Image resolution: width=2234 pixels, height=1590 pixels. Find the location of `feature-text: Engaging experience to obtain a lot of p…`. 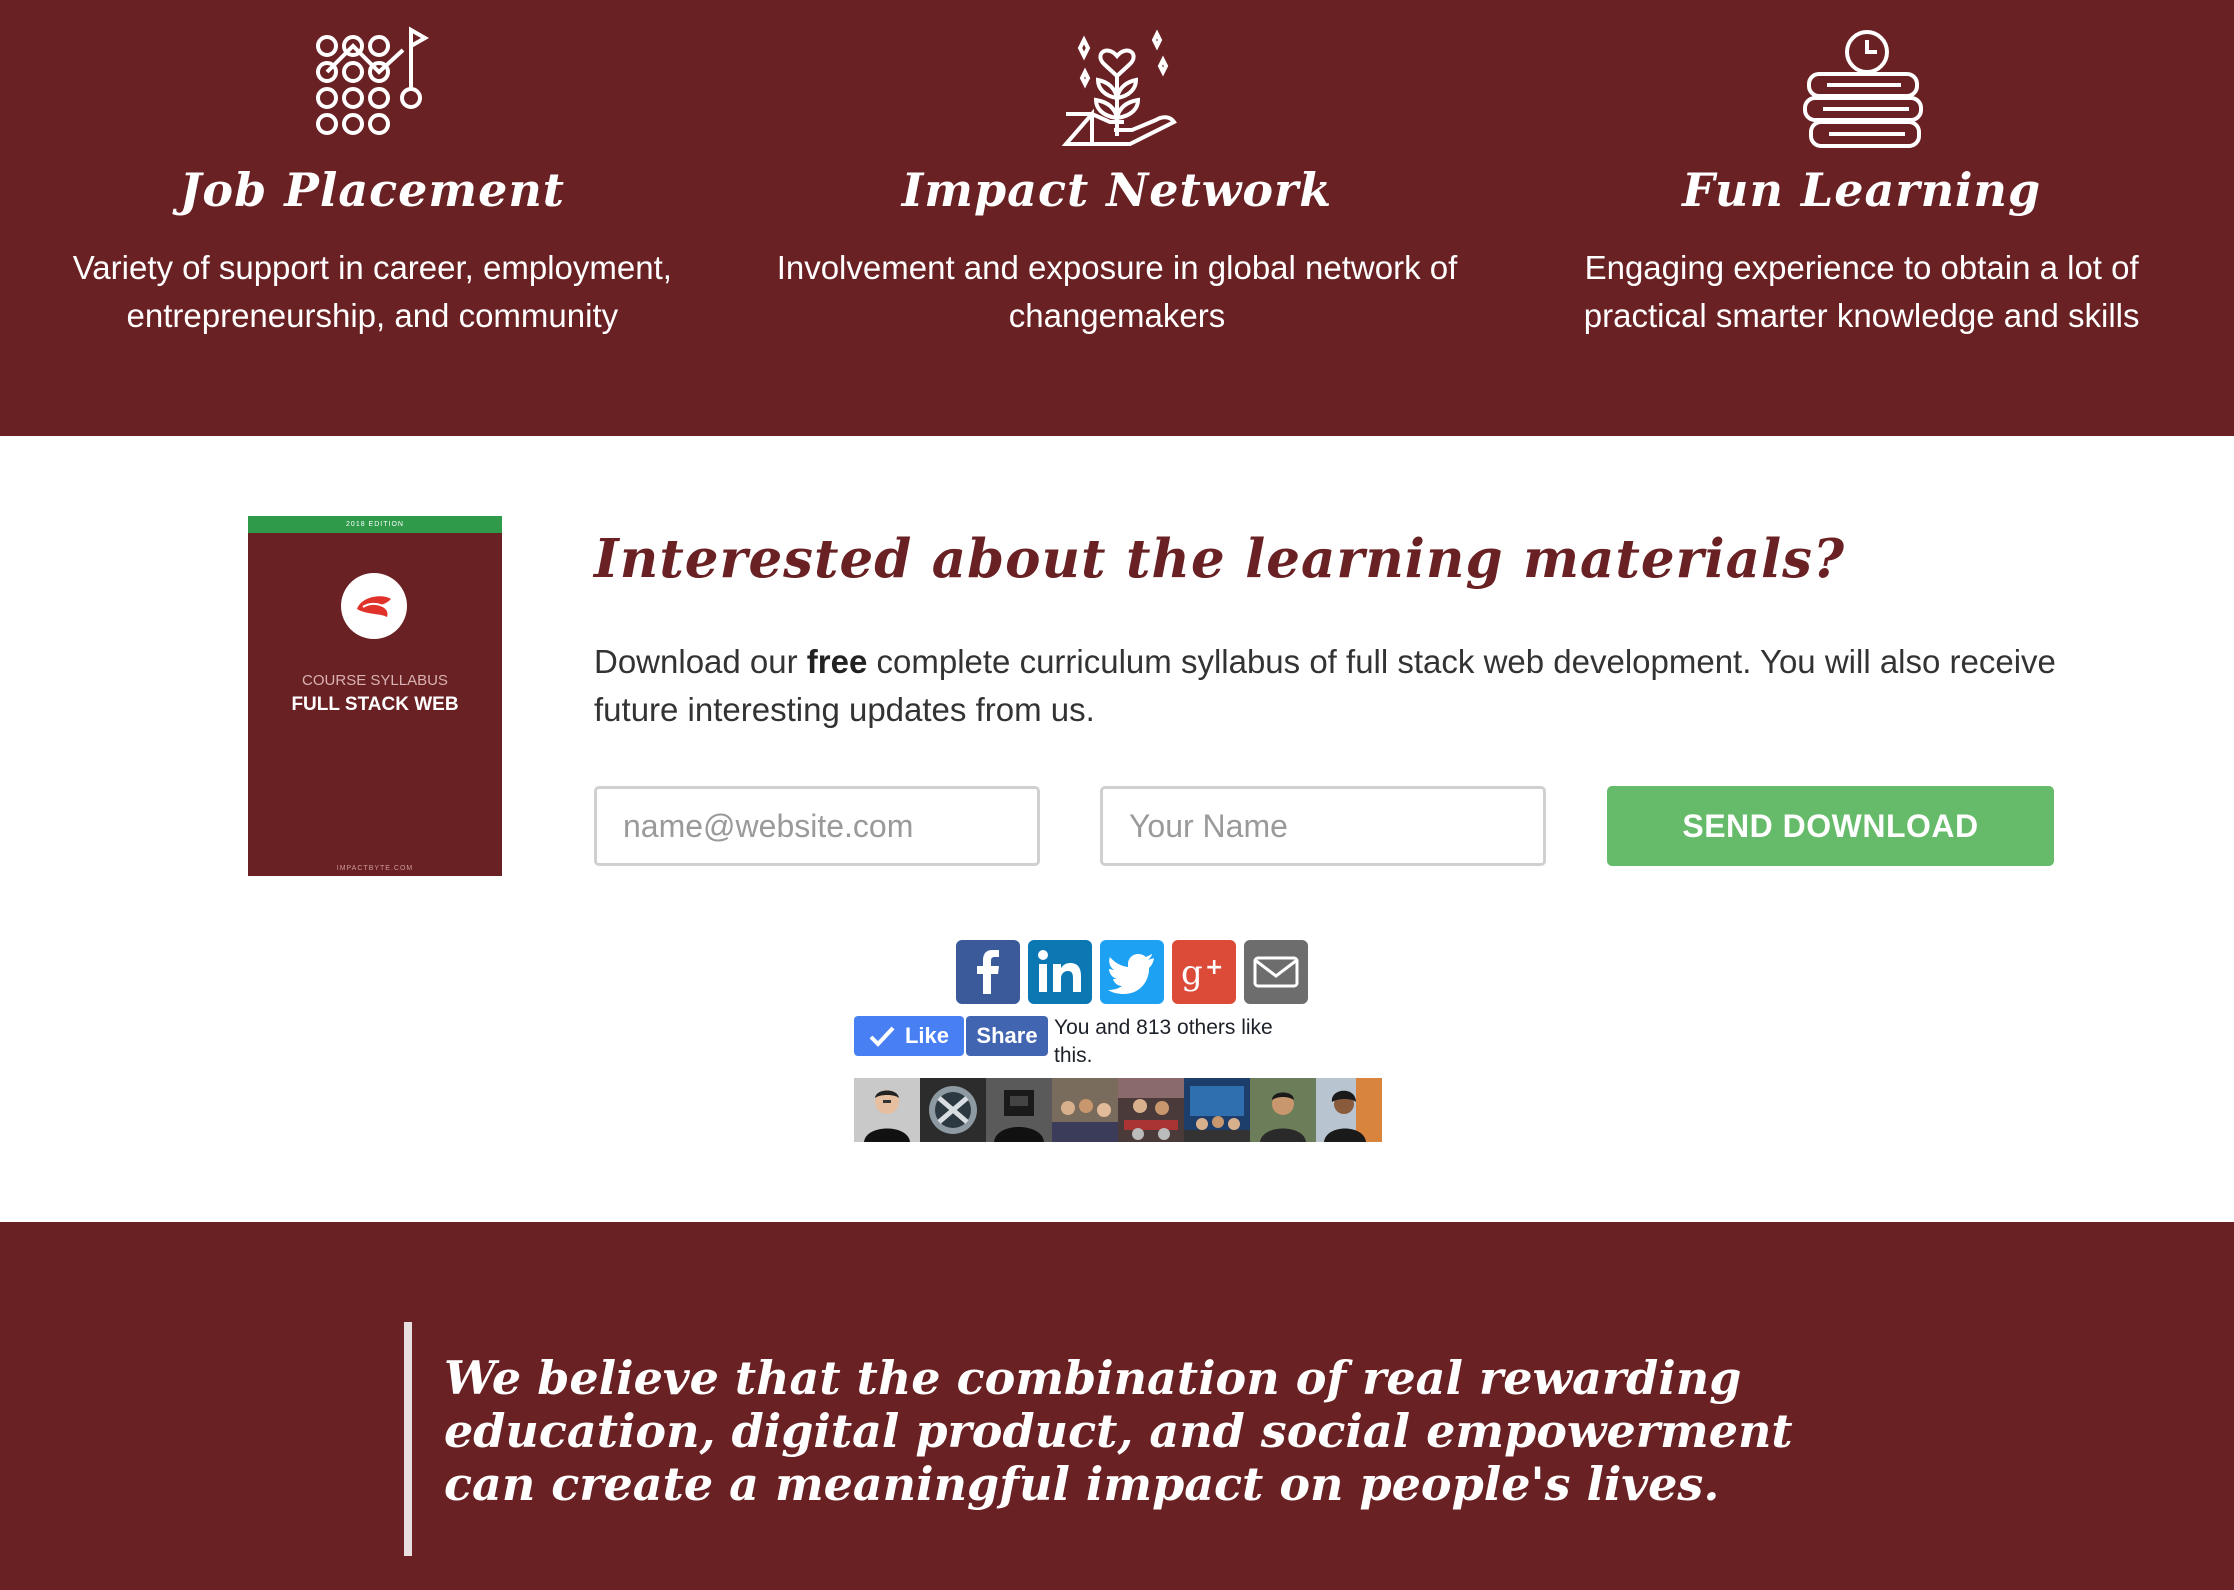

feature-text: Engaging experience to obtain a lot of p… is located at coordinates (1861, 291).